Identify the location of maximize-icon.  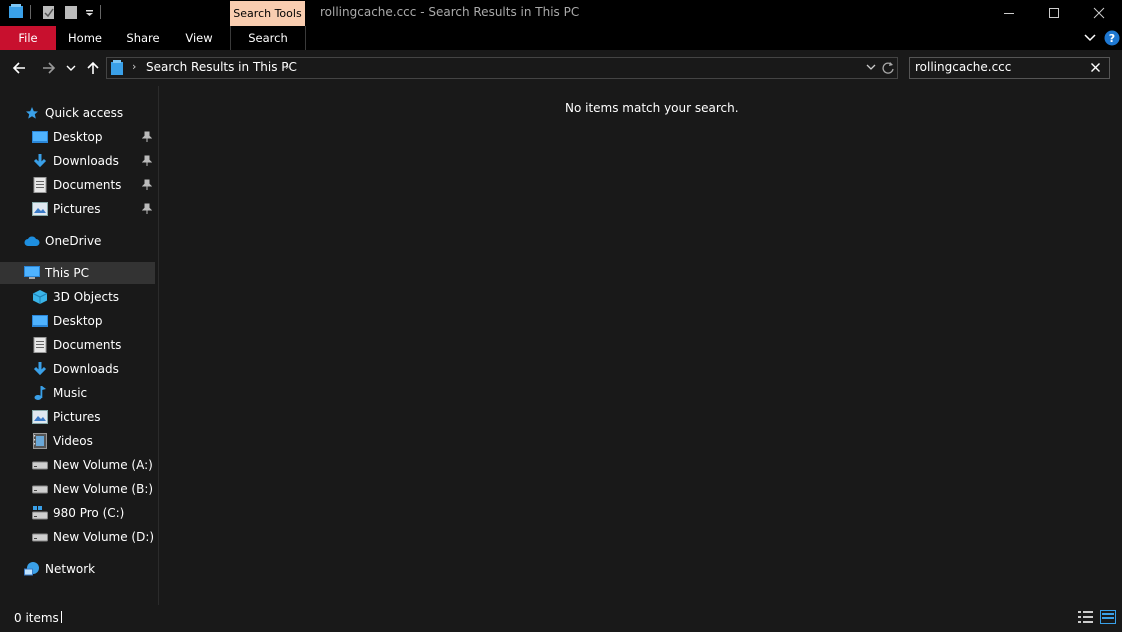
(1054, 13).